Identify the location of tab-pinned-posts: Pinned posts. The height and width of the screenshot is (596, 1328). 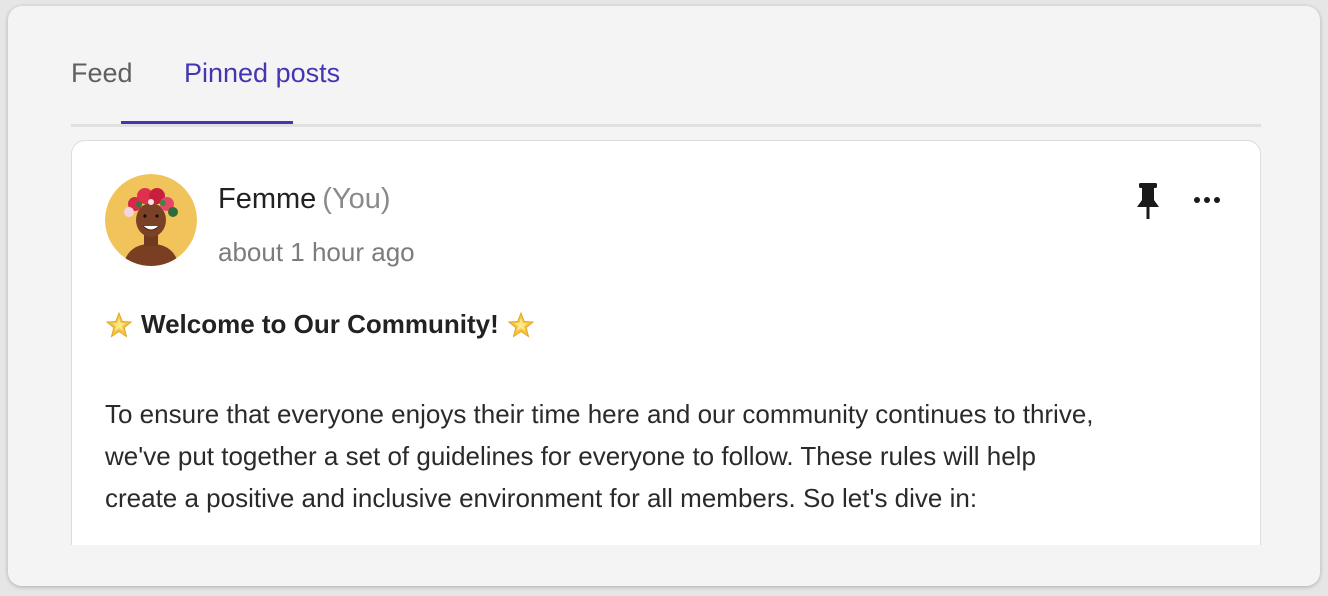
(262, 73).